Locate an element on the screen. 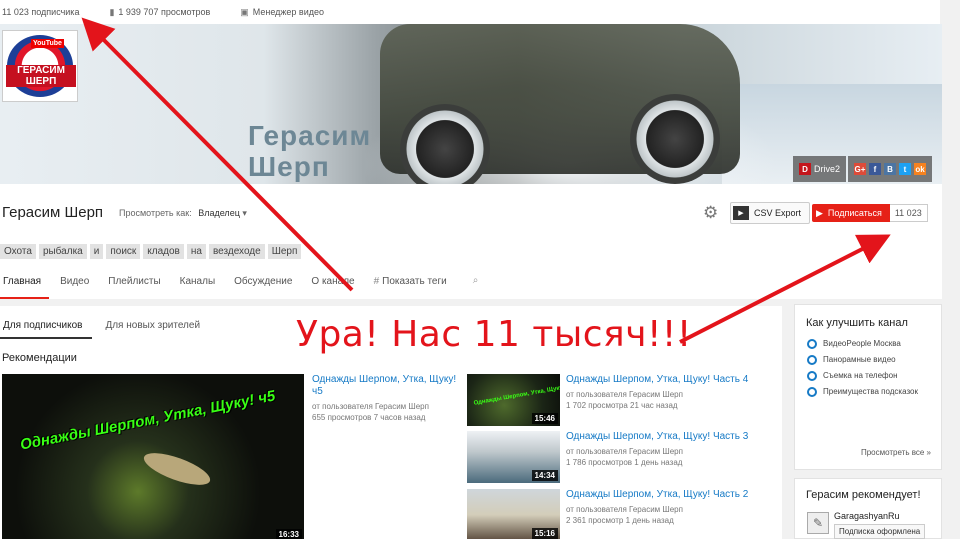 The width and height of the screenshot is (960, 539). tag-chip: кладов is located at coordinates (163, 251).